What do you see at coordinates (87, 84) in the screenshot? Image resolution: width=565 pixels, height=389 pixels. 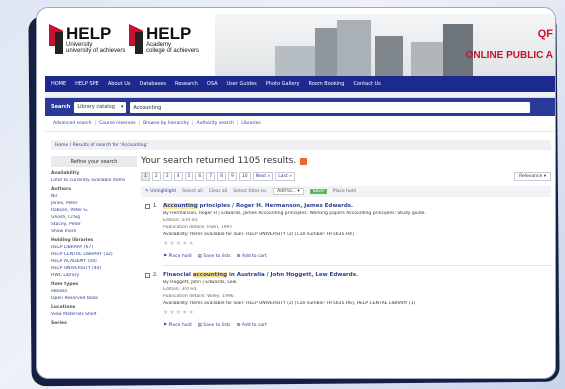 I see `nav-item: HELP SPE` at bounding box center [87, 84].